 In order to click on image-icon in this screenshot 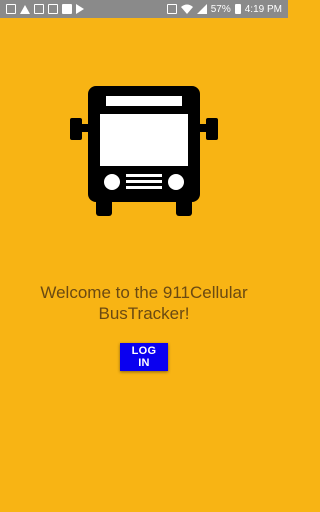, I will do `click(53, 9)`.